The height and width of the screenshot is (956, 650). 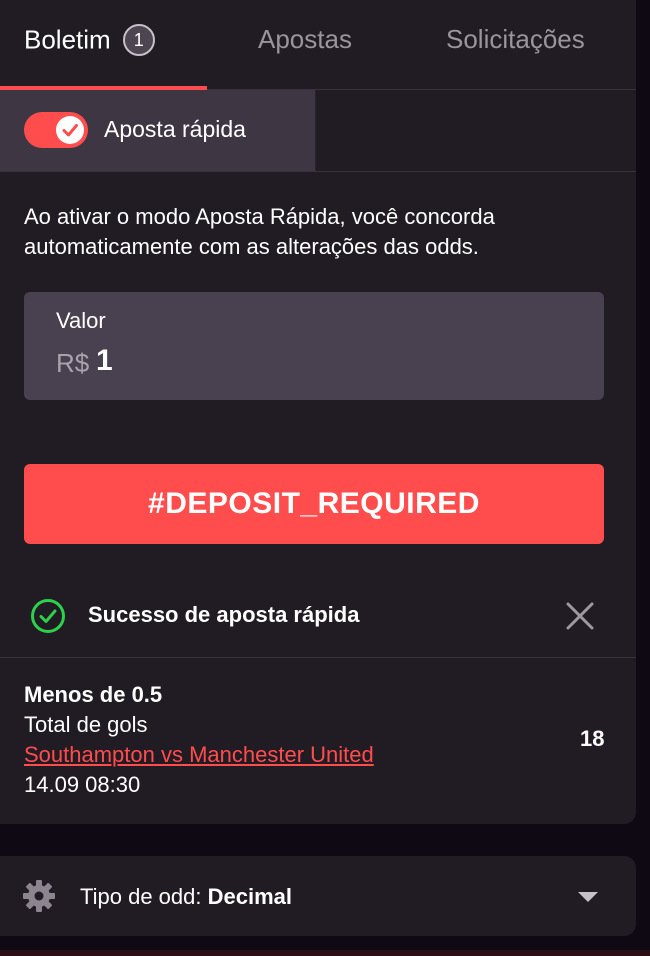 I want to click on toggle-knob, so click(x=70, y=130).